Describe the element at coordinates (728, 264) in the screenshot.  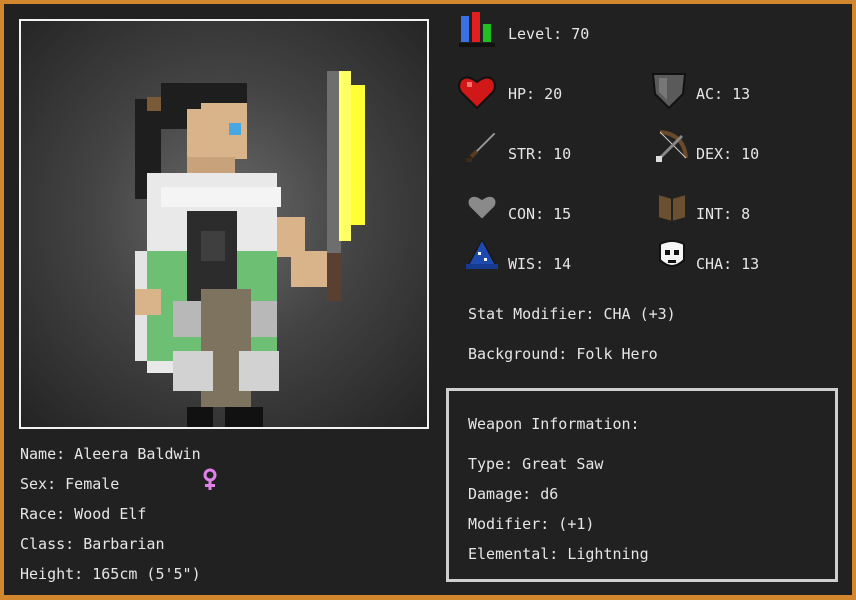
I see `cha-text: CHA: 13` at that location.